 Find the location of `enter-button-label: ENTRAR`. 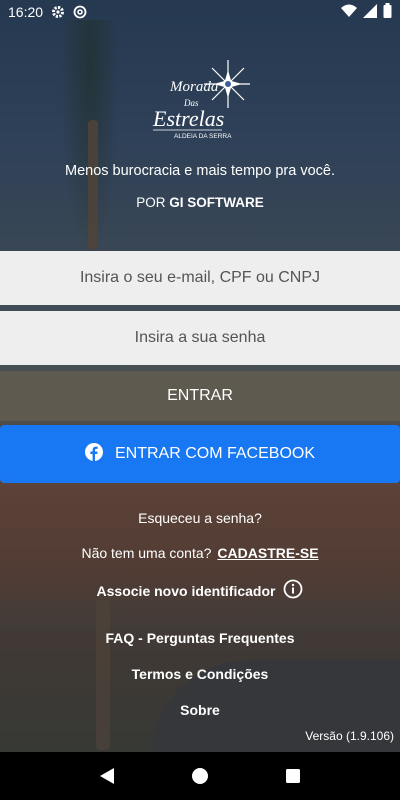

enter-button-label: ENTRAR is located at coordinates (200, 395).